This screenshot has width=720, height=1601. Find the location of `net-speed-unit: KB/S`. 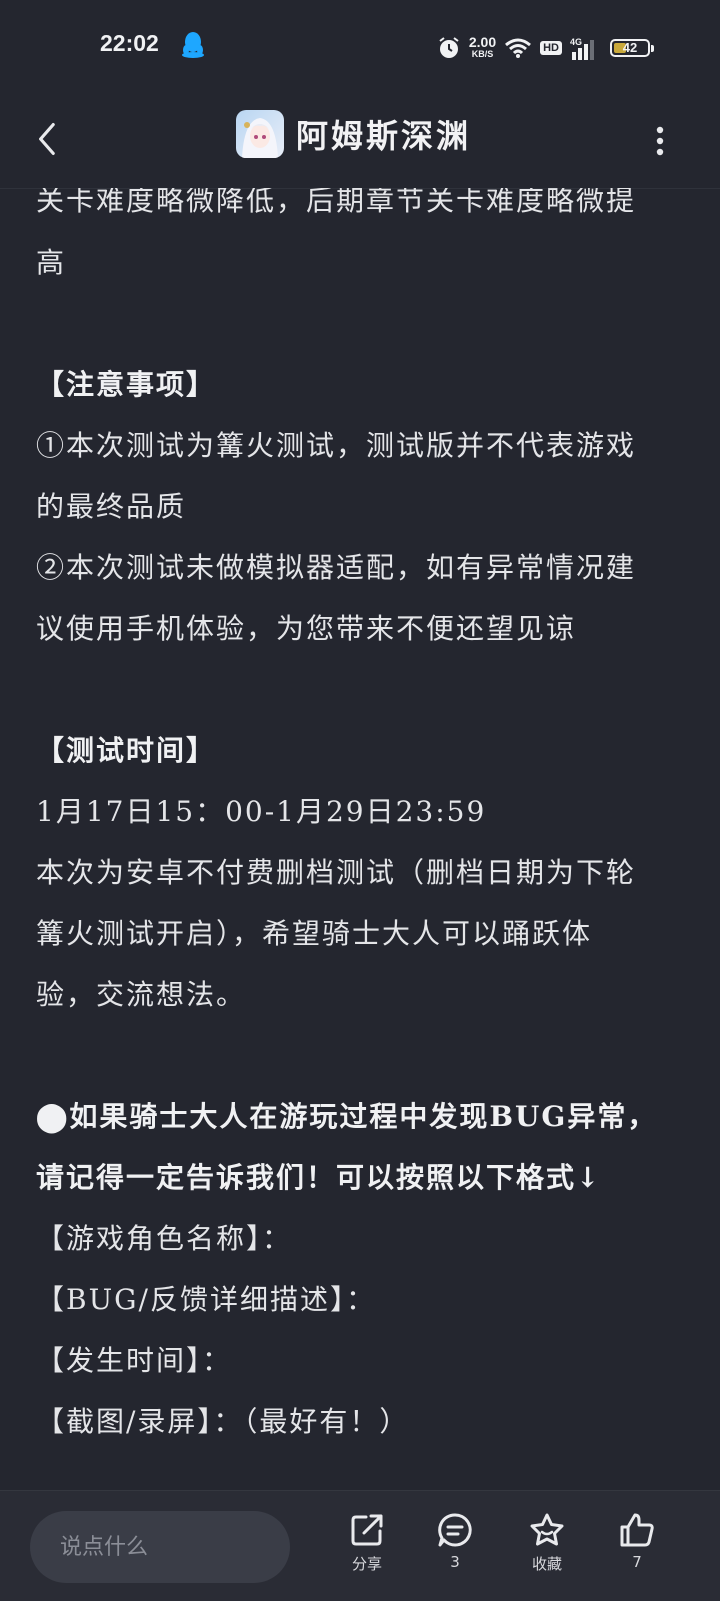

net-speed-unit: KB/S is located at coordinates (482, 54).